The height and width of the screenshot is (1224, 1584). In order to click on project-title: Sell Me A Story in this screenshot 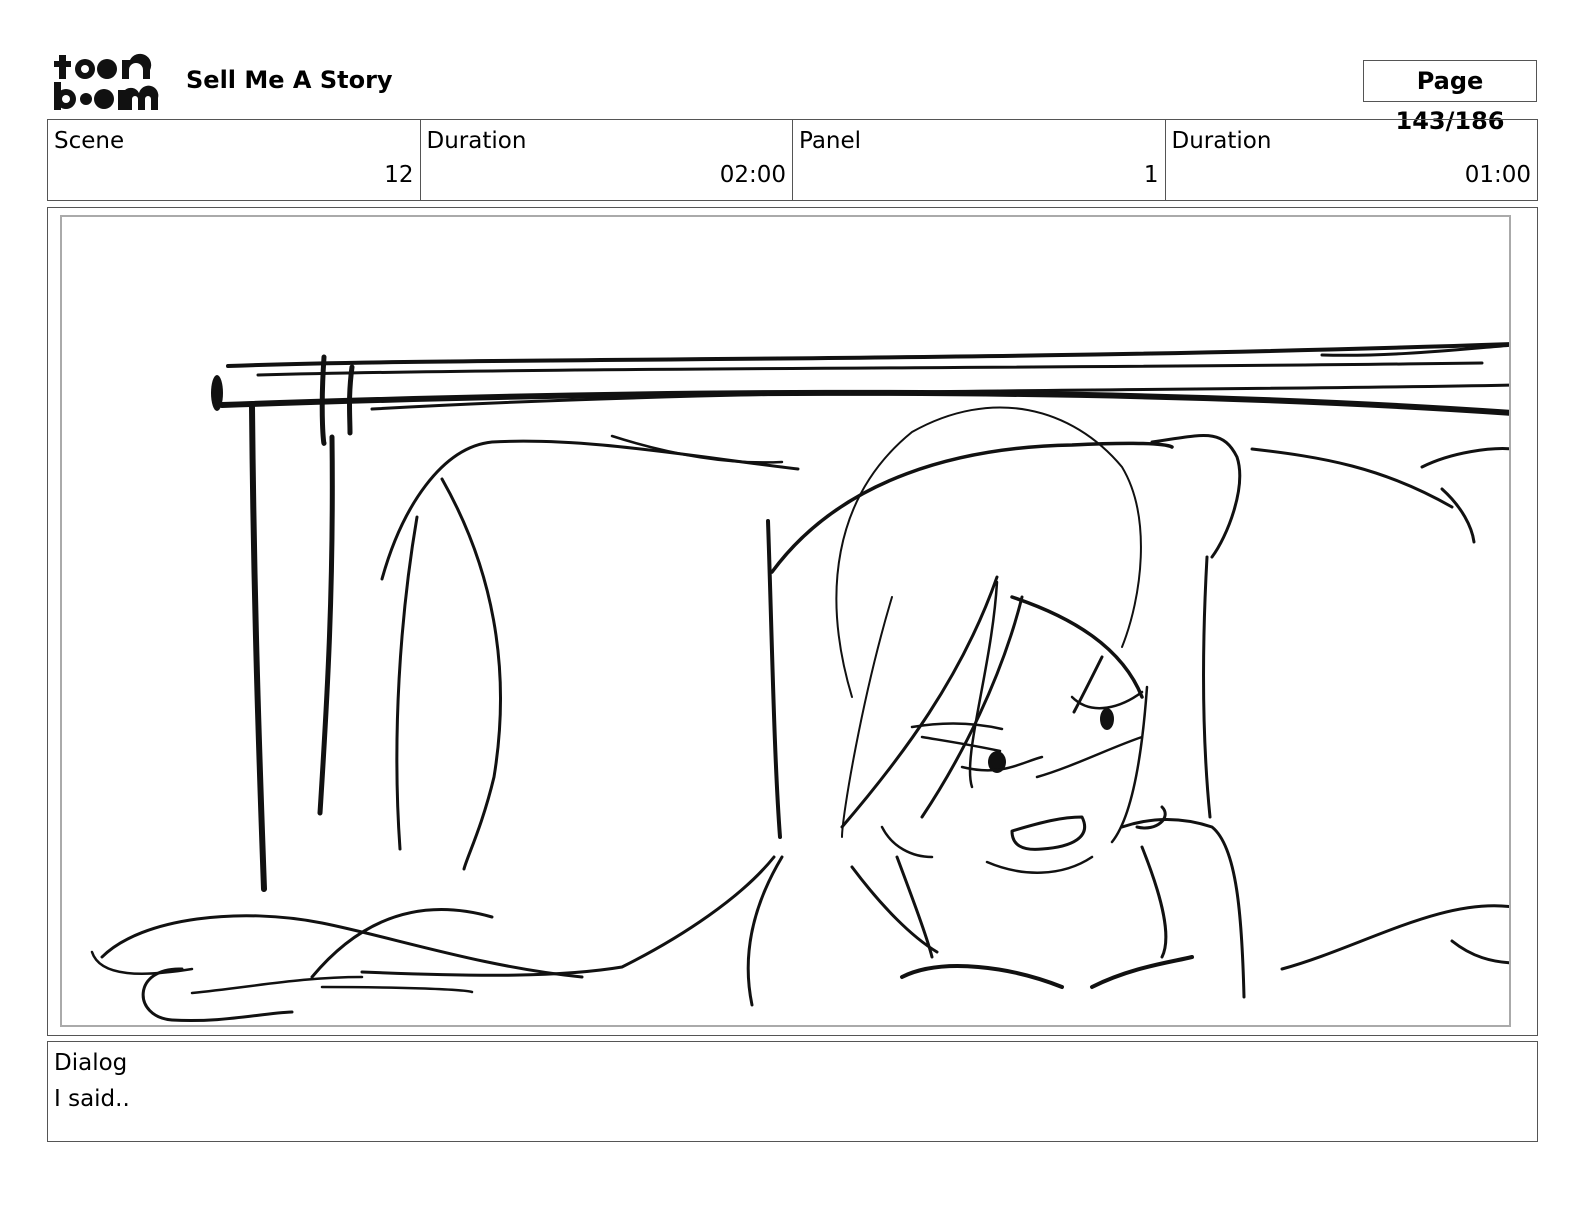, I will do `click(289, 80)`.